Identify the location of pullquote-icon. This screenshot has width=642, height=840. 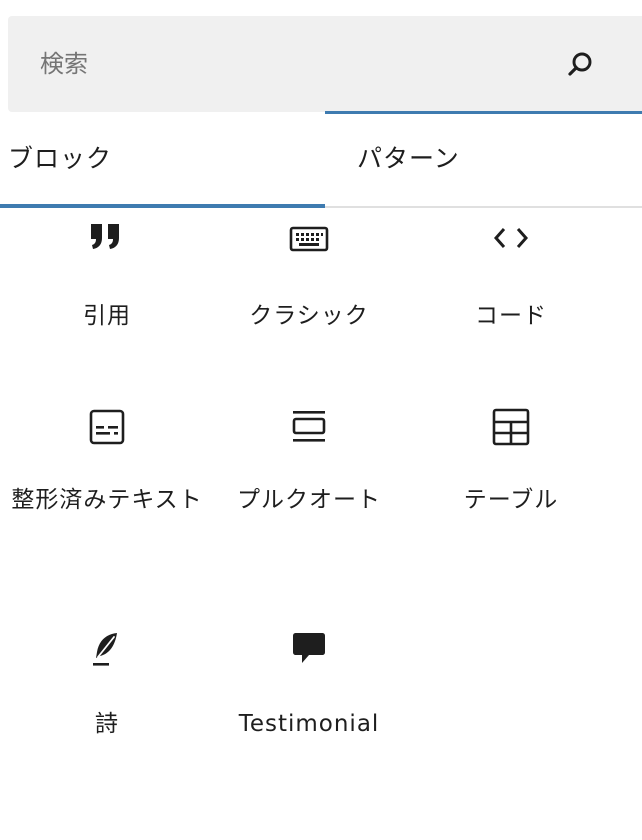
(309, 426).